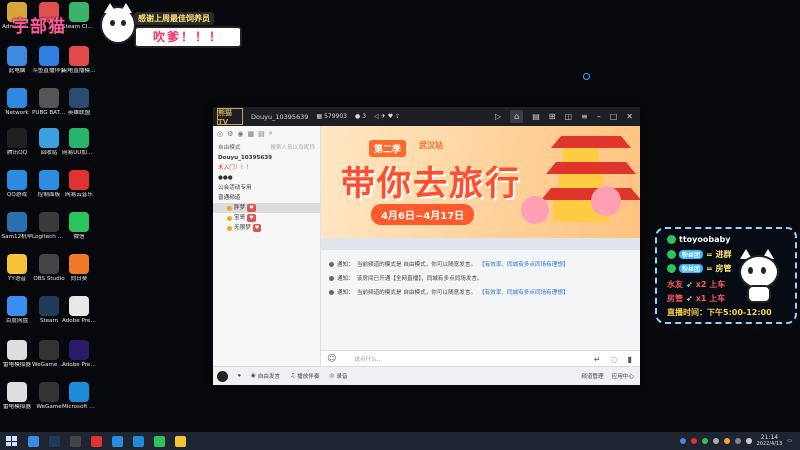 The height and width of the screenshot is (450, 800). Describe the element at coordinates (266, 178) in the screenshot. I see `sidebar-line: ●●●` at that location.